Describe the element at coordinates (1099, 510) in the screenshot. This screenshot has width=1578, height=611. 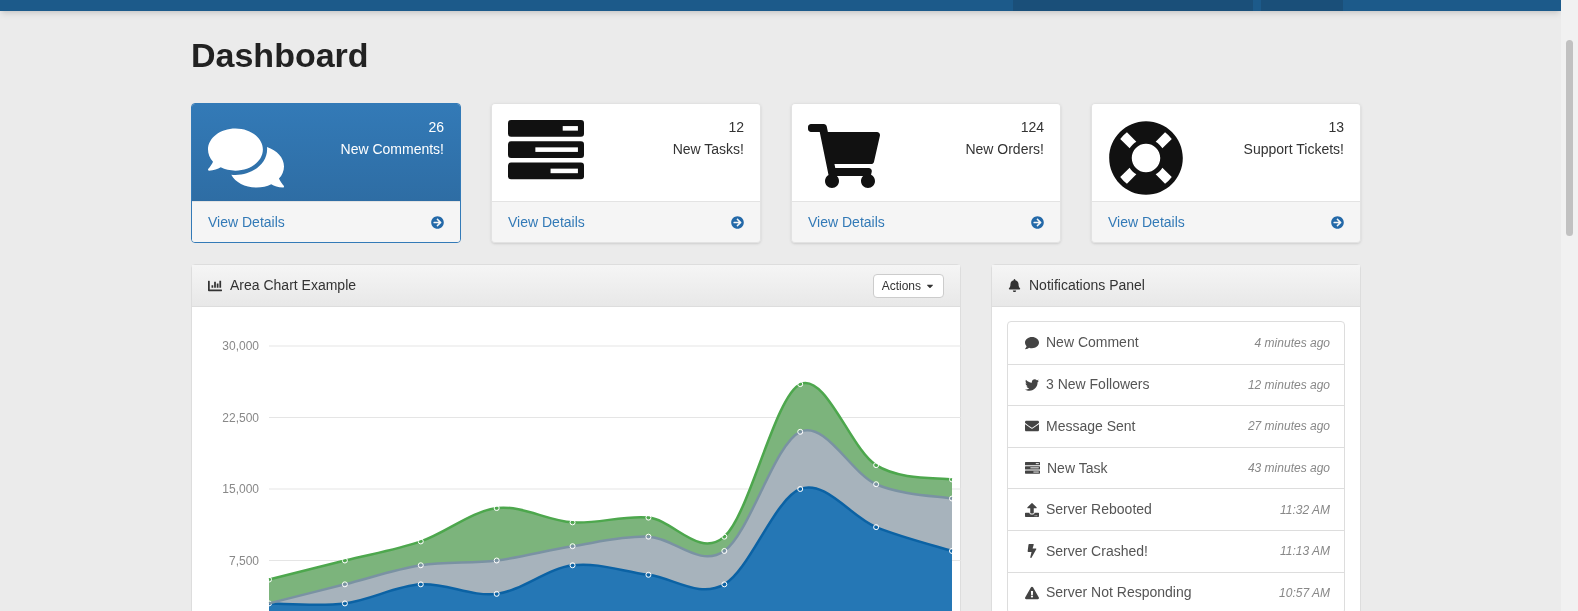
I see `notification-text: Server Rebooted` at that location.